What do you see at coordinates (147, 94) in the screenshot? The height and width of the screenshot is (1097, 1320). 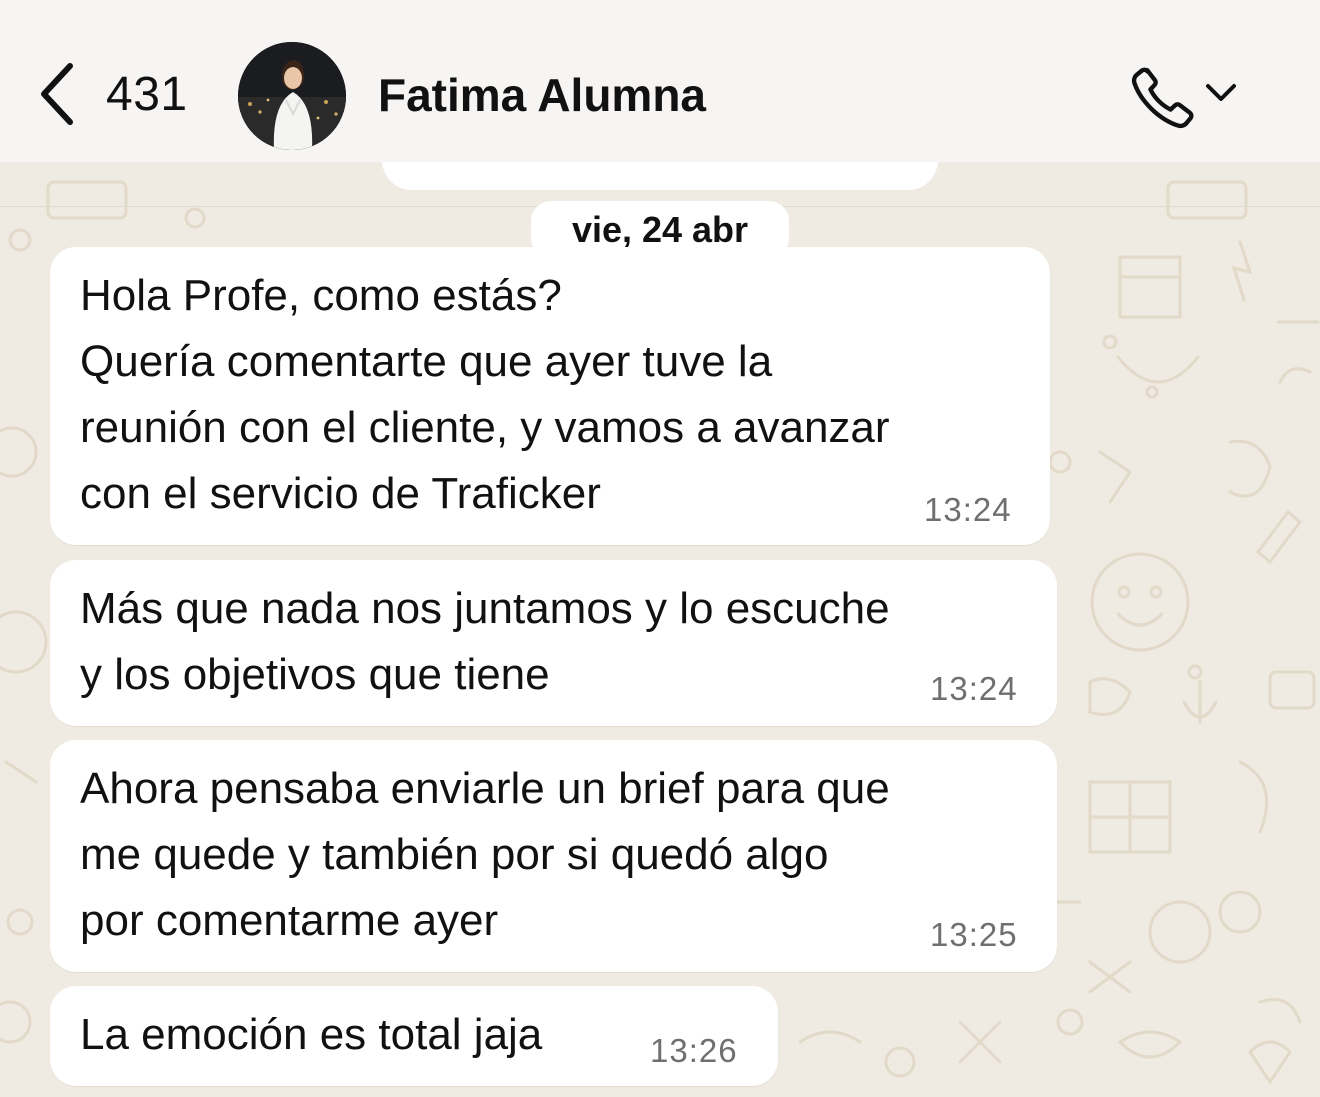 I see `unread-count: 431` at bounding box center [147, 94].